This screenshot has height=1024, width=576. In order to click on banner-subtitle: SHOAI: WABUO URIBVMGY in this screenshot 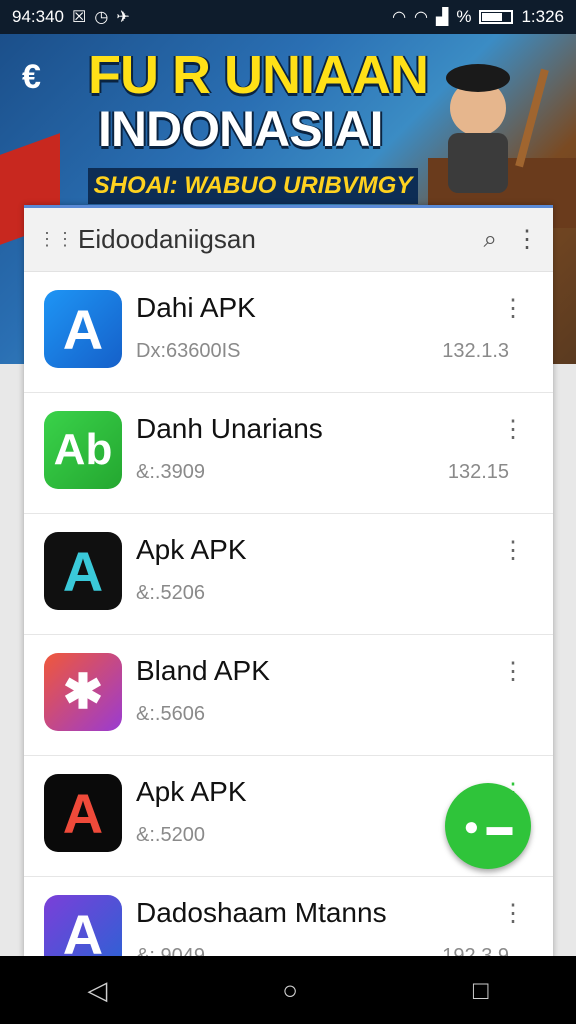, I will do `click(253, 186)`.